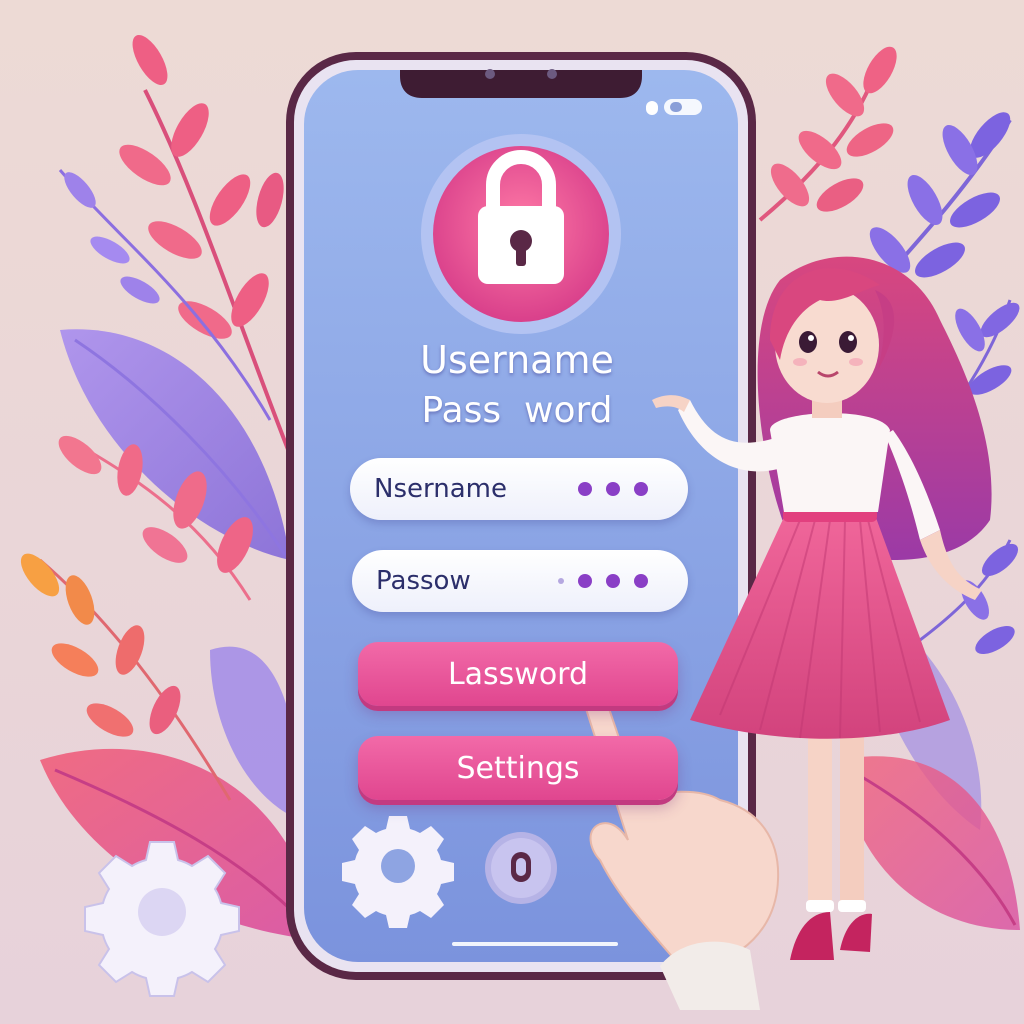  What do you see at coordinates (521, 234) in the screenshot?
I see `padlock-icon` at bounding box center [521, 234].